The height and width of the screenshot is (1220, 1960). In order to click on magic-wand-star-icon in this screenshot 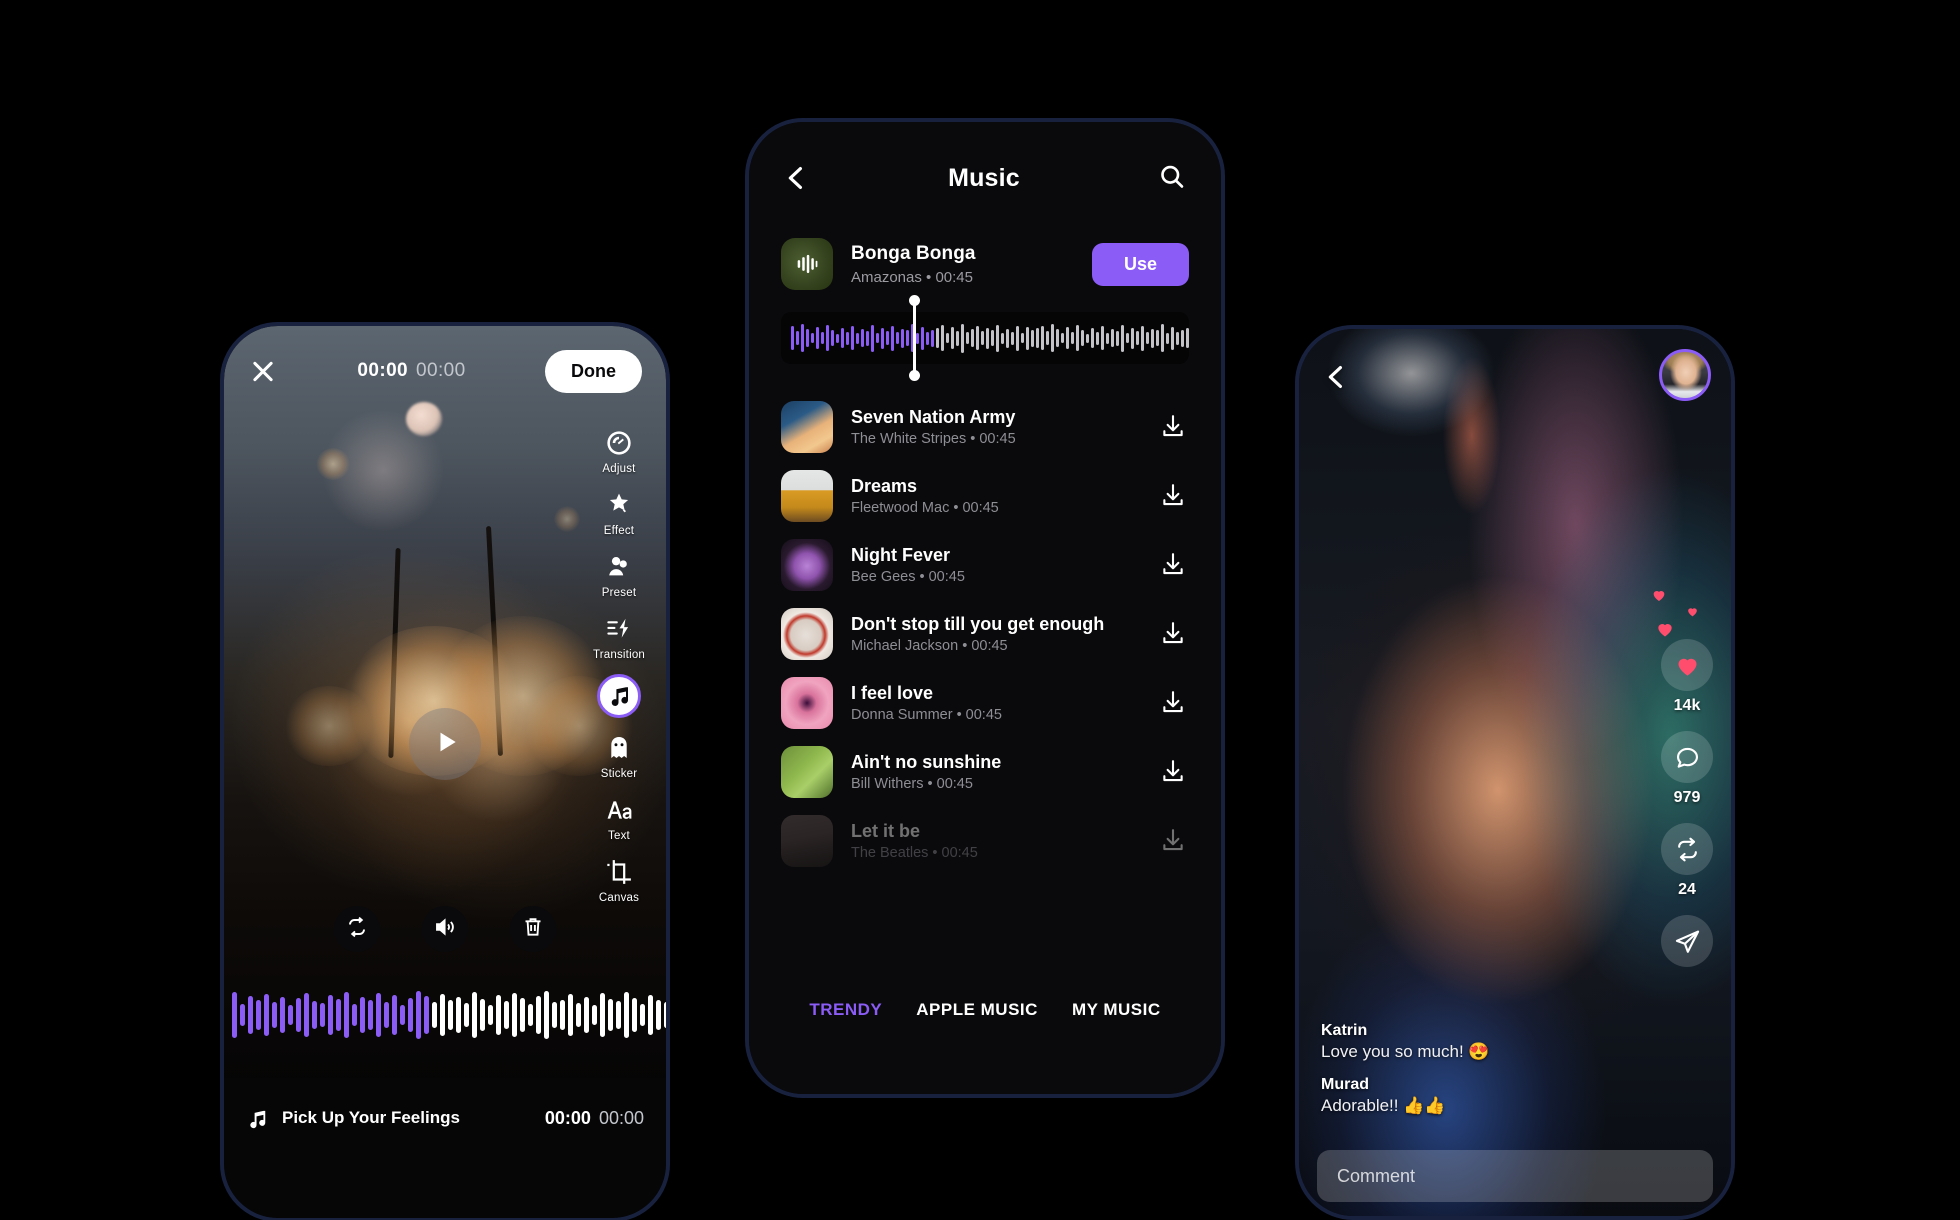, I will do `click(619, 505)`.